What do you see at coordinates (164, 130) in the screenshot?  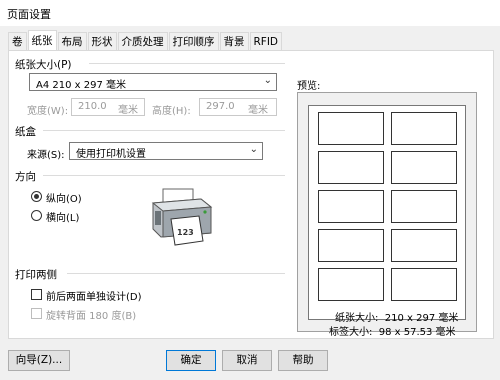 I see `tray-divider` at bounding box center [164, 130].